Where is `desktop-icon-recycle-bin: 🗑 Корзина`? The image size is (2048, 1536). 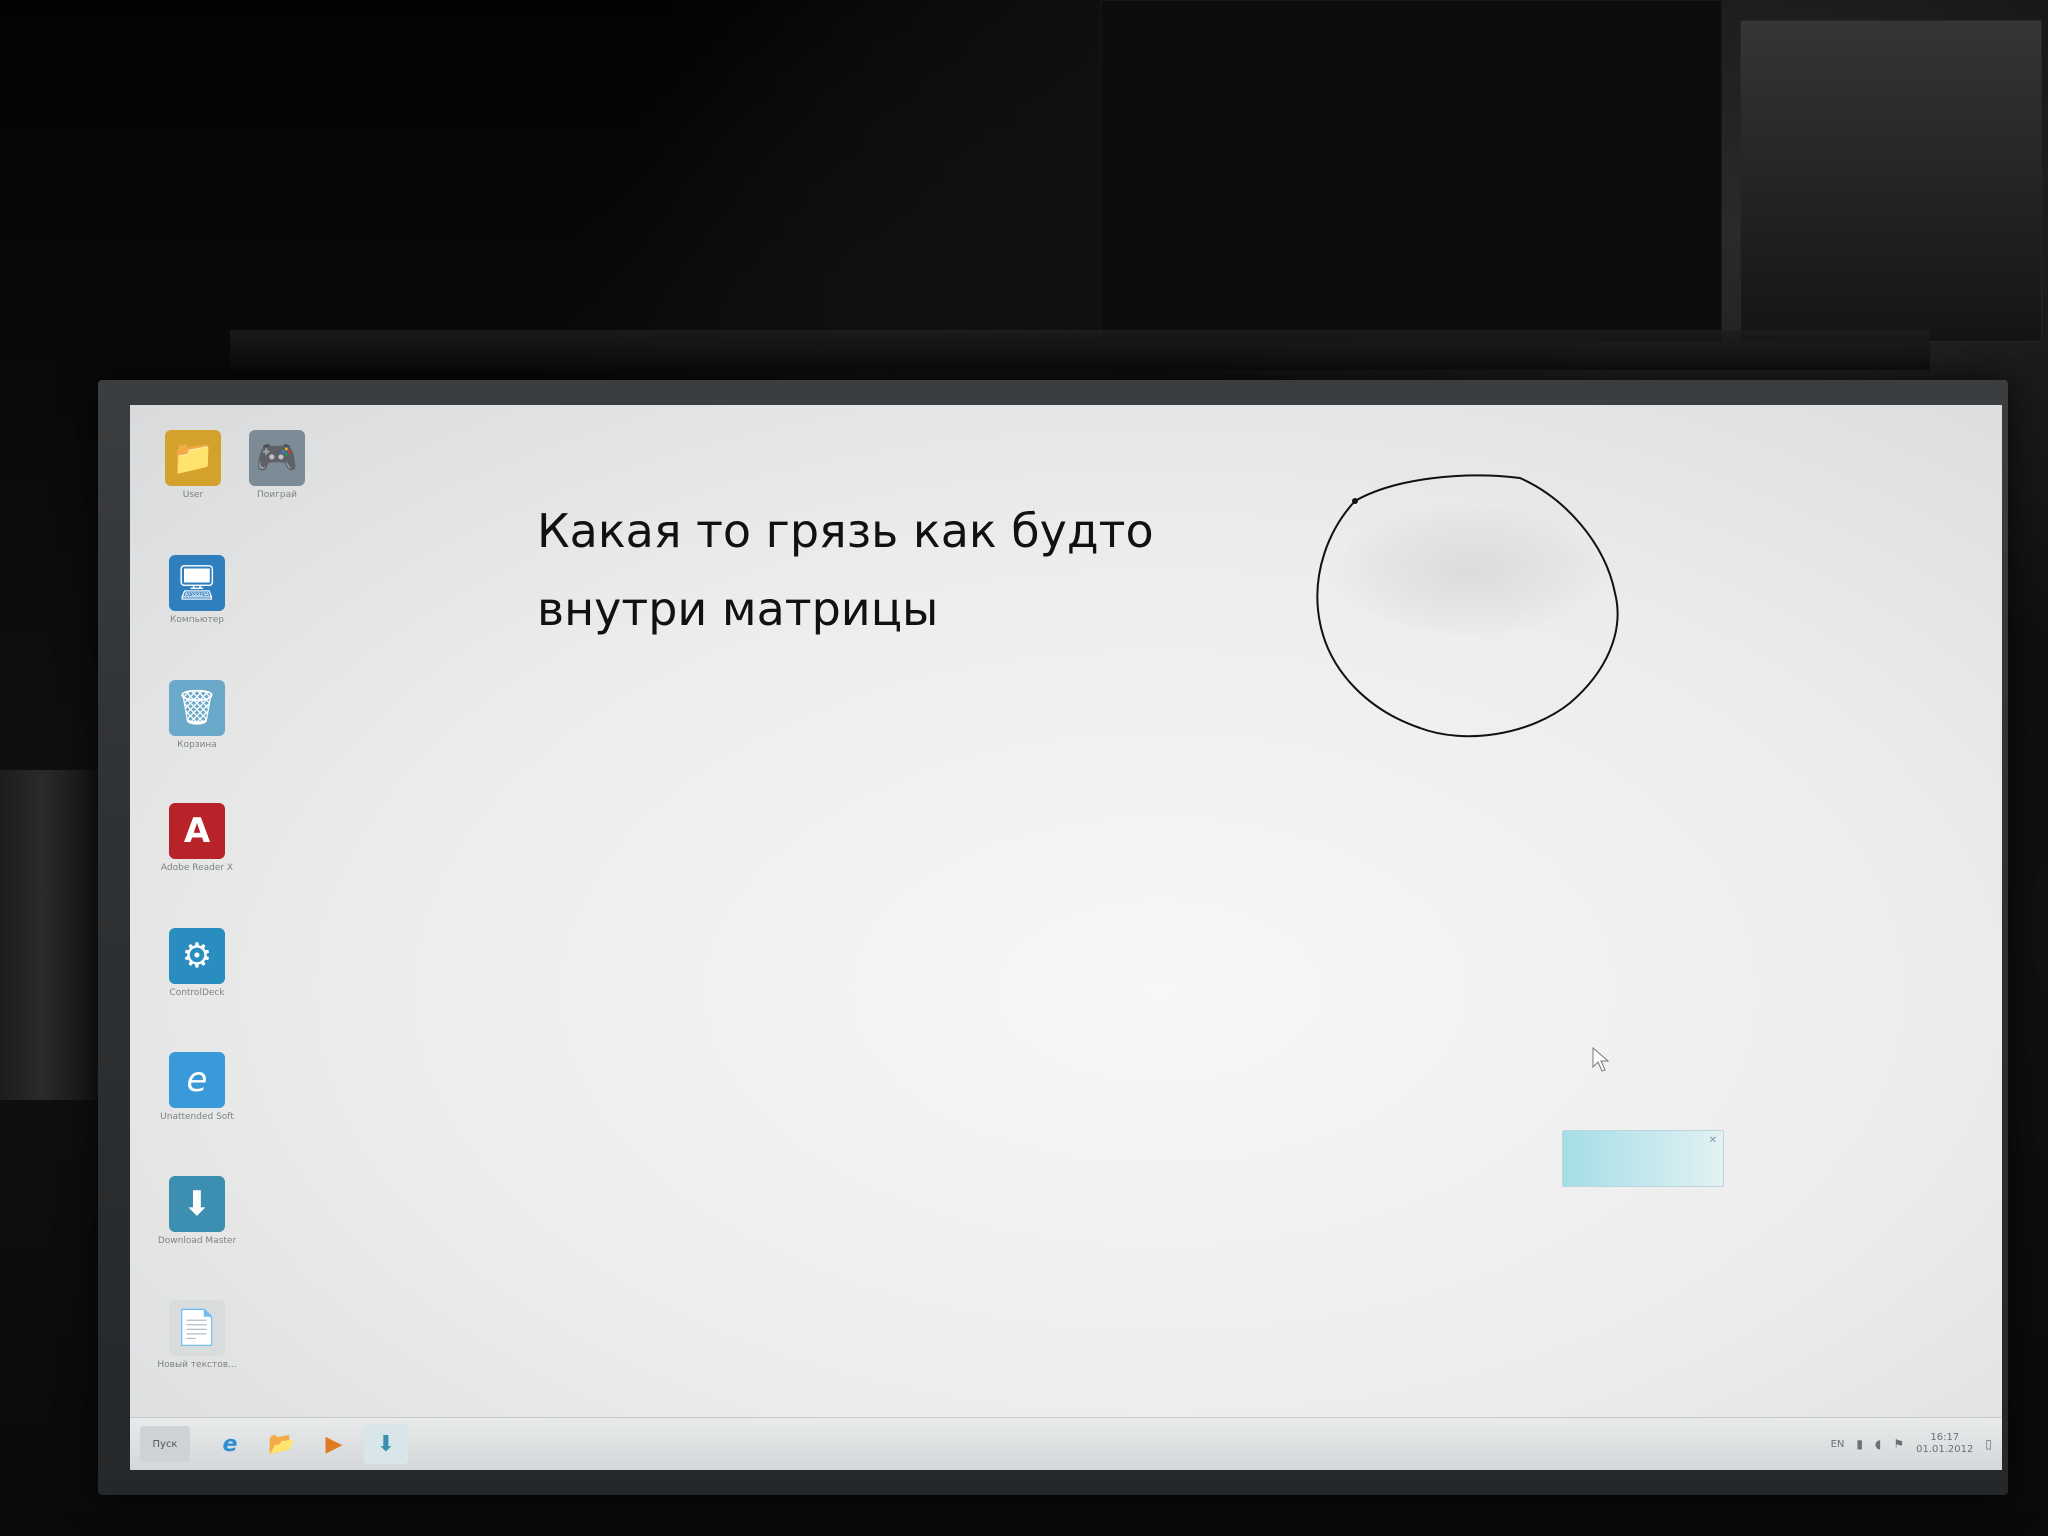
desktop-icon-recycle-bin: 🗑 Корзина is located at coordinates (197, 715).